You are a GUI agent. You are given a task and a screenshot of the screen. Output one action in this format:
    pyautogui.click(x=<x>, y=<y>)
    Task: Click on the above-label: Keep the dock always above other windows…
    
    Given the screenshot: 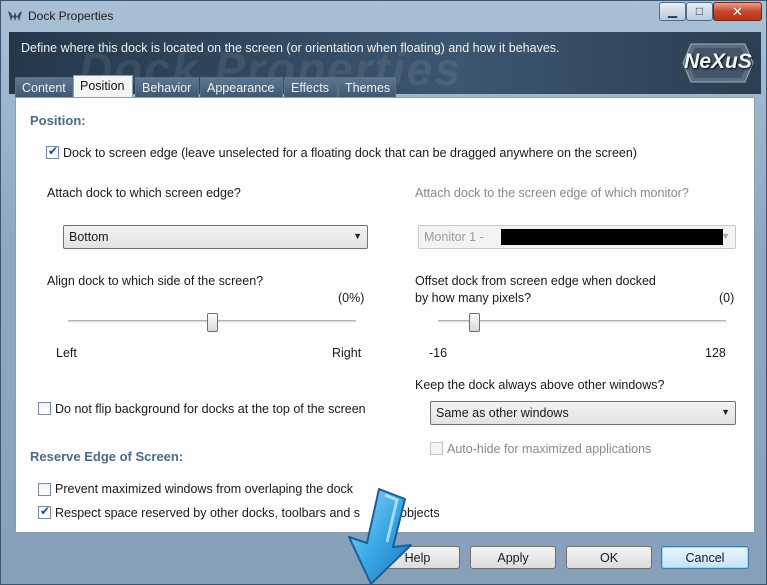 What is the action you would take?
    pyautogui.click(x=540, y=385)
    